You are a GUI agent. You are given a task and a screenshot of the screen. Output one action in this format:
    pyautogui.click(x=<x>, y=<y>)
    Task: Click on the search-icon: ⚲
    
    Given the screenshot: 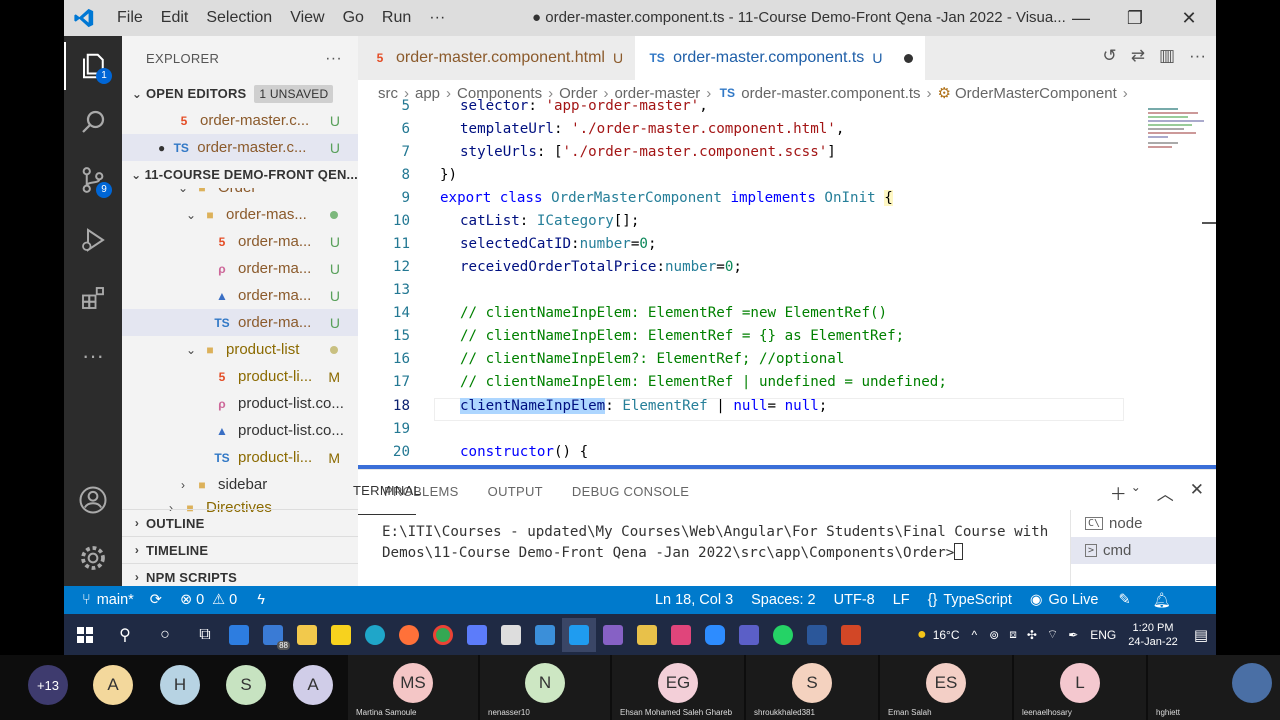 What is the action you would take?
    pyautogui.click(x=125, y=635)
    